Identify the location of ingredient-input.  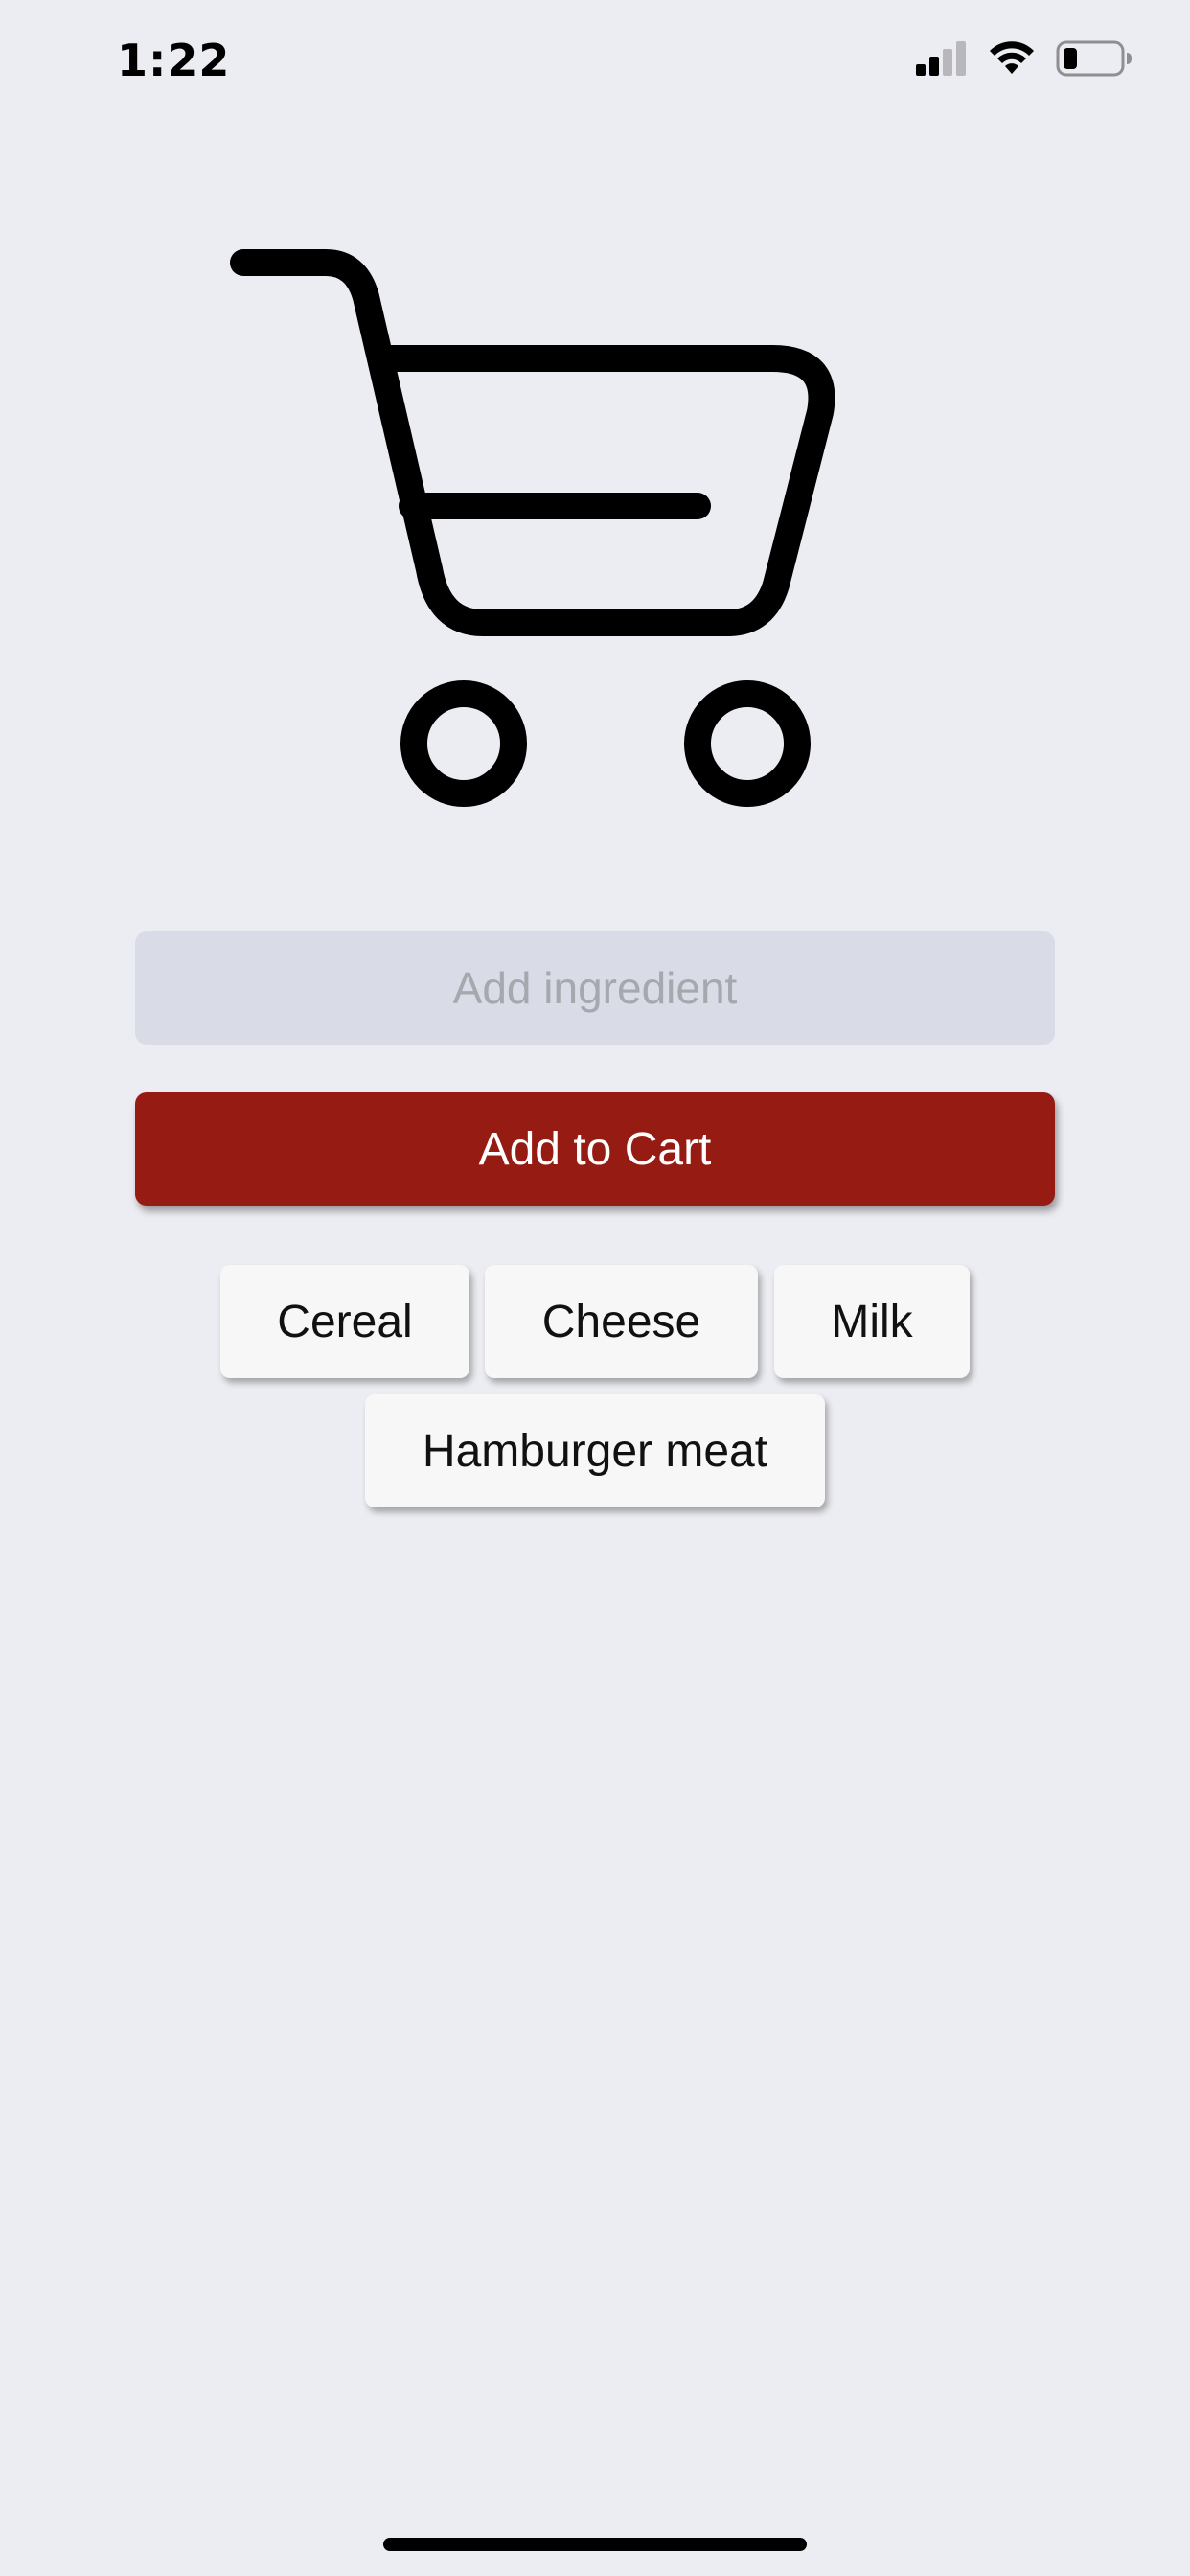
(595, 989).